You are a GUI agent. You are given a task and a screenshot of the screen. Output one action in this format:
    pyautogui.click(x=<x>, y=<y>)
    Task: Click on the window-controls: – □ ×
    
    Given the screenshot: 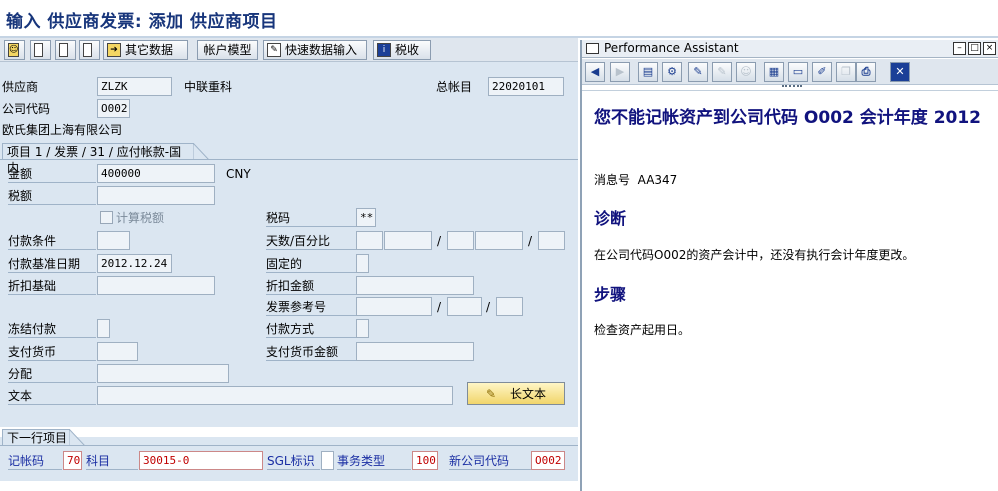 What is the action you would take?
    pyautogui.click(x=974, y=48)
    